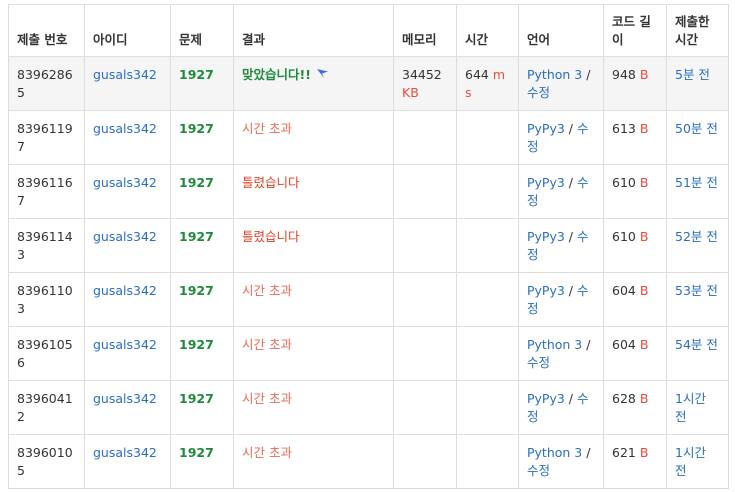 The image size is (735, 492). I want to click on table-header-row: 제출 번호 아이디 문제 결과 메모리 시간 언어 코드 길이 제출한 시간, so click(368, 30).